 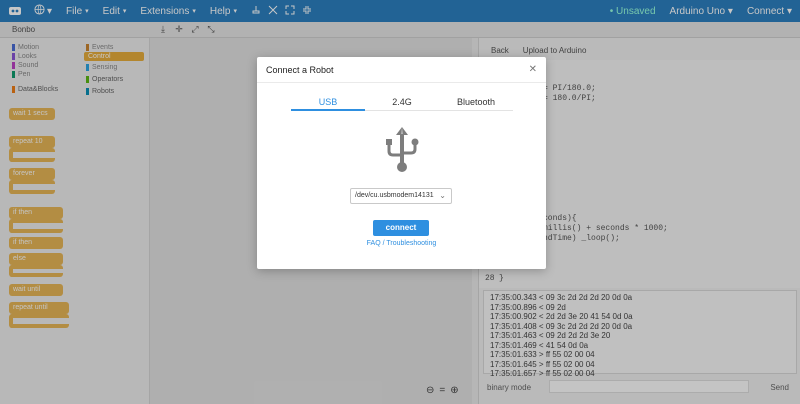 What do you see at coordinates (328, 101) in the screenshot?
I see `tab-usb: USB` at bounding box center [328, 101].